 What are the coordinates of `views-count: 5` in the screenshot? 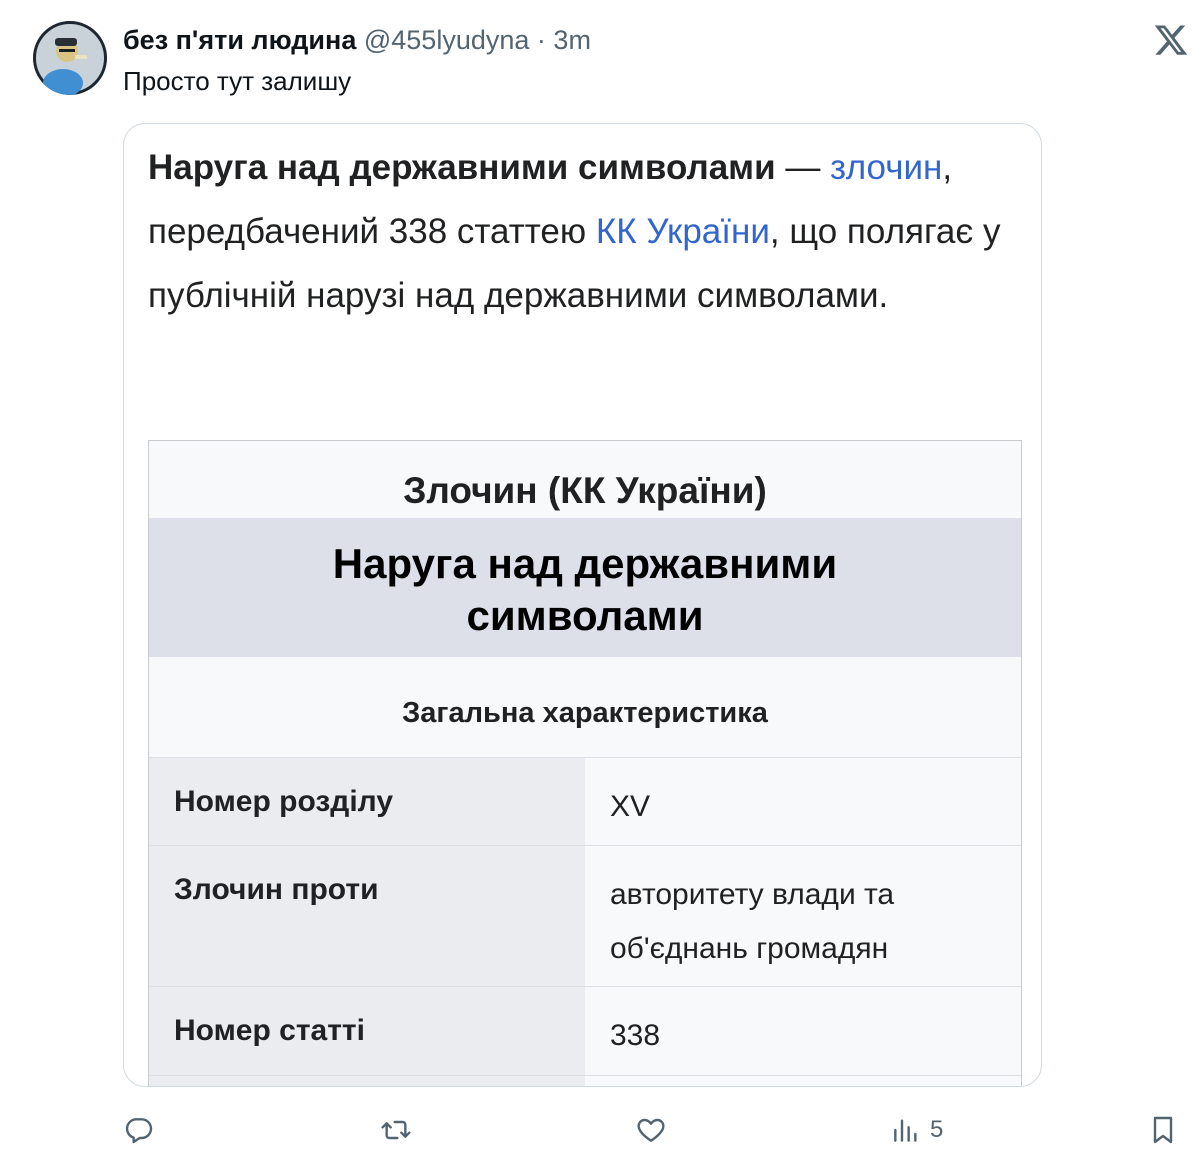 It's located at (937, 1129).